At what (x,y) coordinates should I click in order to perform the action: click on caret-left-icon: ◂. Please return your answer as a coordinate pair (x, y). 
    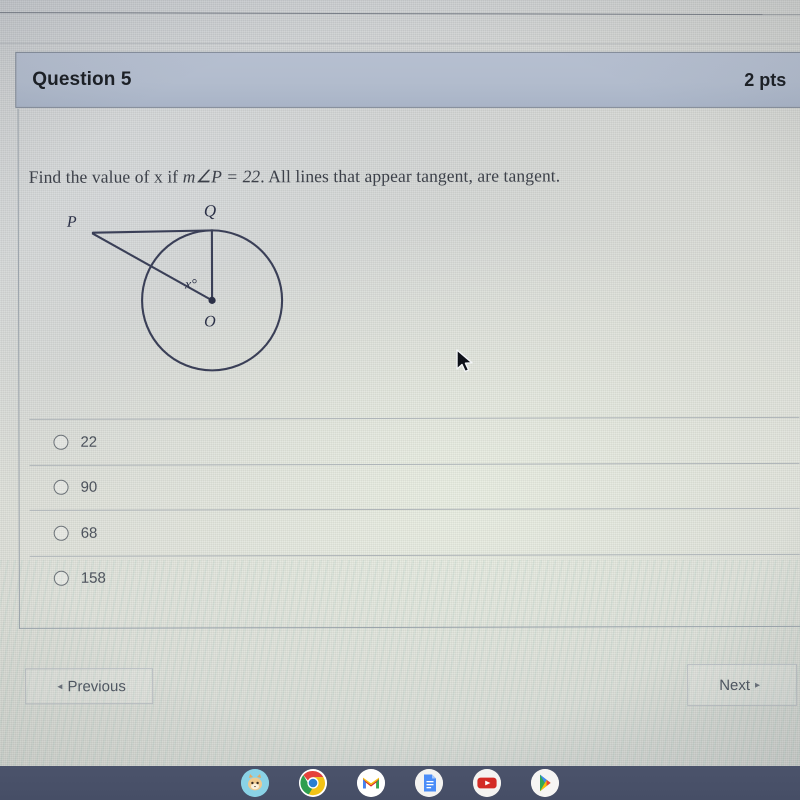
    Looking at the image, I should click on (60, 686).